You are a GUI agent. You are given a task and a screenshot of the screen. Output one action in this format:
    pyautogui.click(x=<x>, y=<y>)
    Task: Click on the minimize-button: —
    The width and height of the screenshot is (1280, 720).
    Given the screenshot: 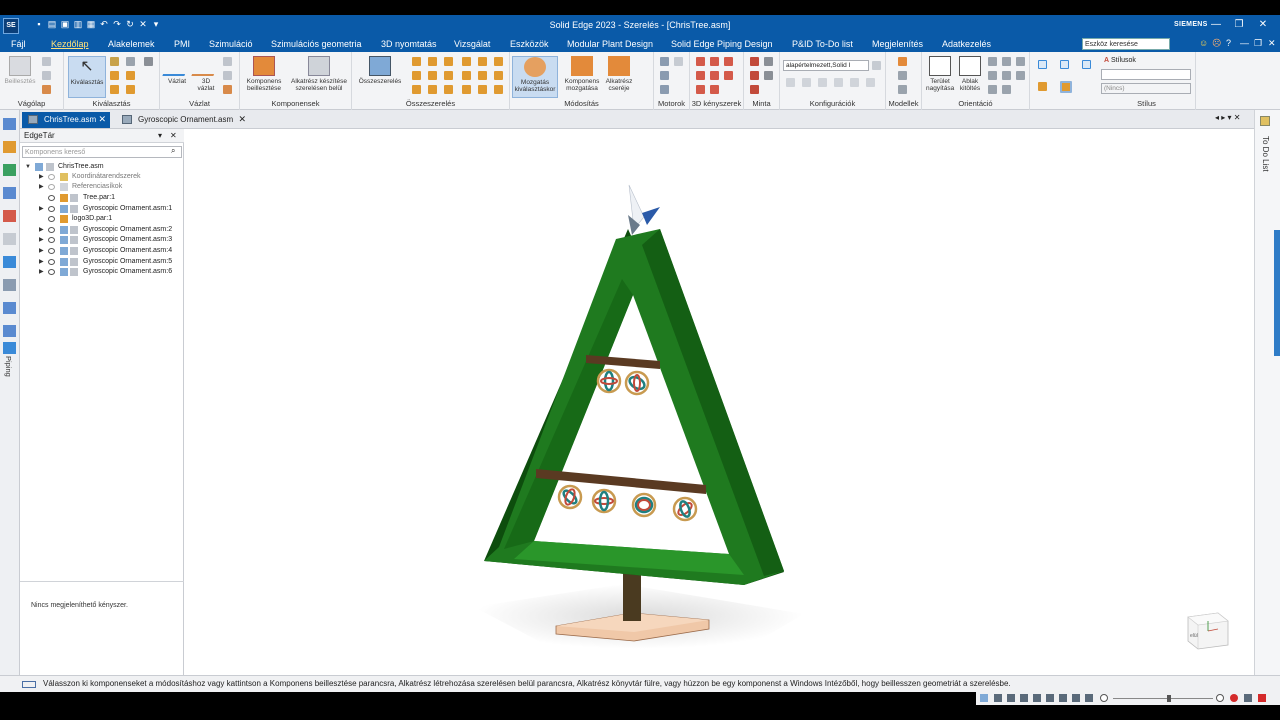 What is the action you would take?
    pyautogui.click(x=1216, y=24)
    